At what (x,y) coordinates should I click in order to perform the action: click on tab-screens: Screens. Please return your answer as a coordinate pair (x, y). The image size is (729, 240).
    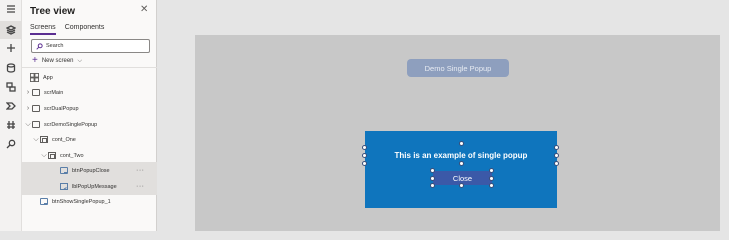
    Looking at the image, I should click on (43, 29).